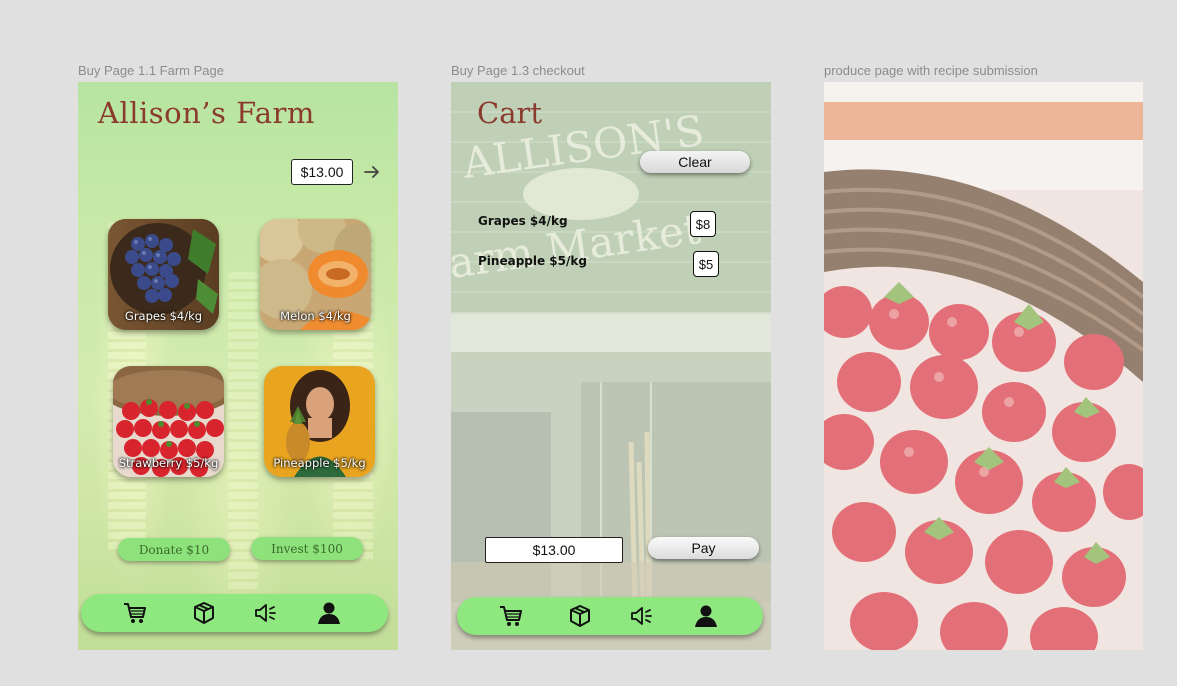 The height and width of the screenshot is (686, 1177). What do you see at coordinates (163, 316) in the screenshot?
I see `product-label-grapes: Grapes $4/kg` at bounding box center [163, 316].